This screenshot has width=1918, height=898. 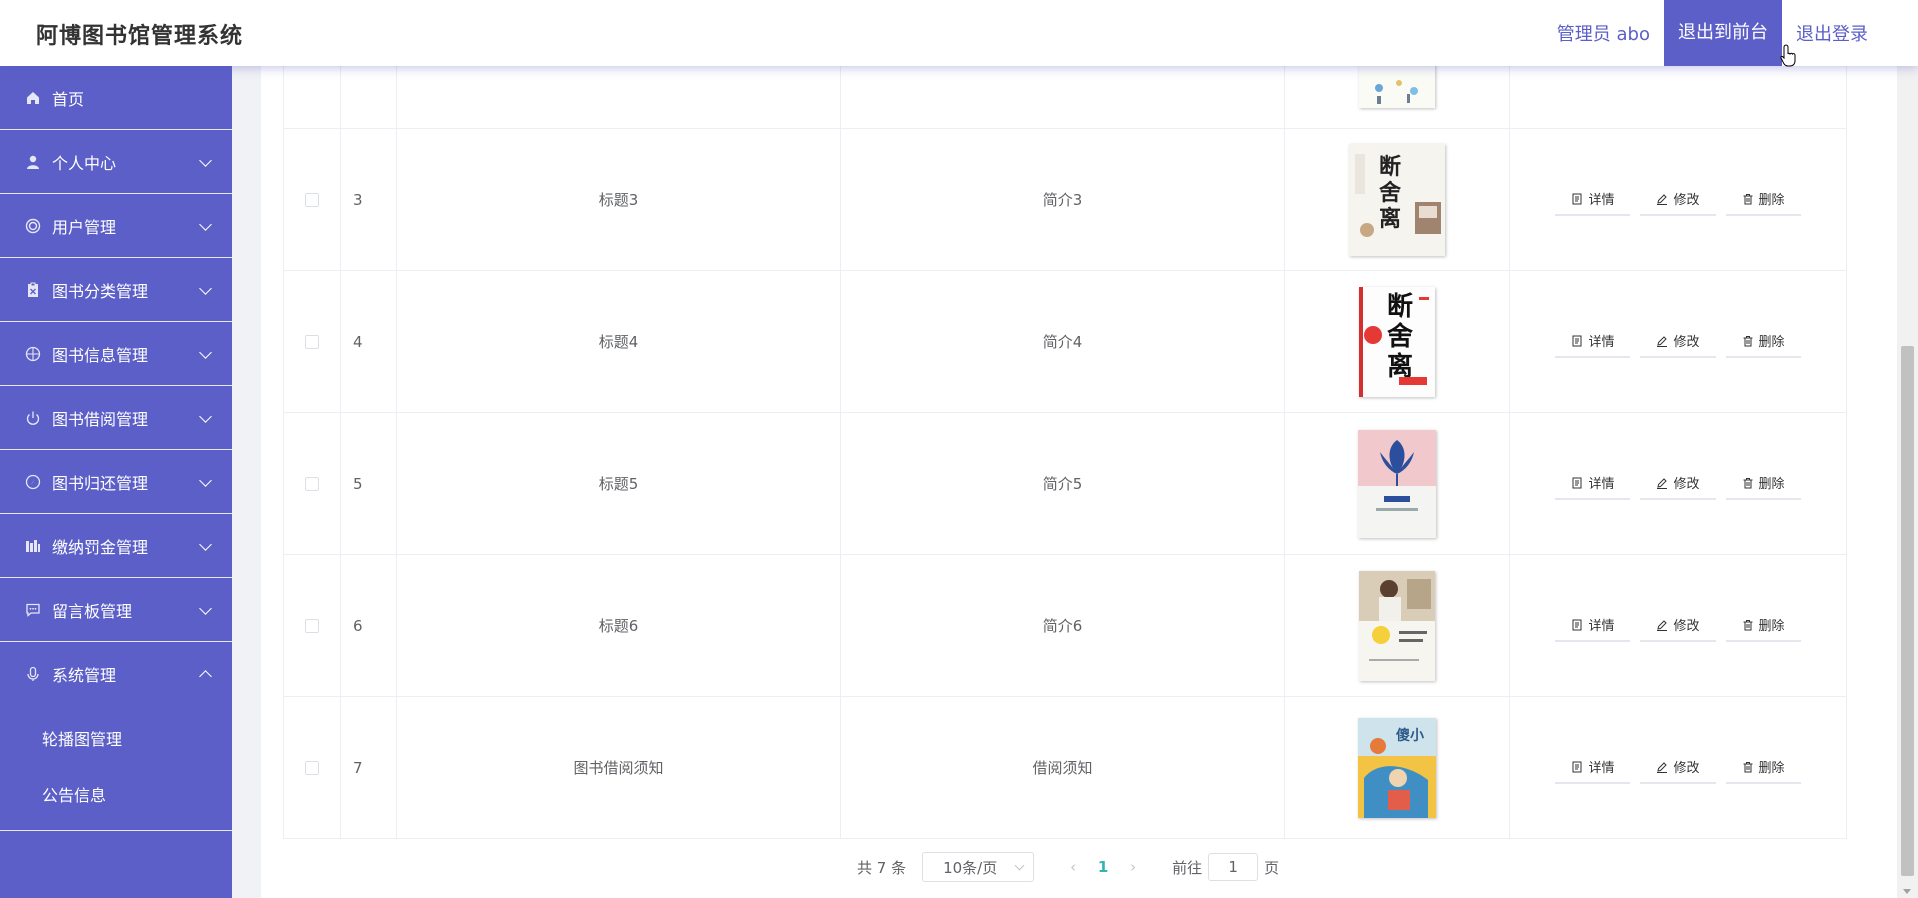 I want to click on table-row: 7 图书借阅须知 借阅须知 傻小 详情 修改 删除, so click(x=1065, y=768).